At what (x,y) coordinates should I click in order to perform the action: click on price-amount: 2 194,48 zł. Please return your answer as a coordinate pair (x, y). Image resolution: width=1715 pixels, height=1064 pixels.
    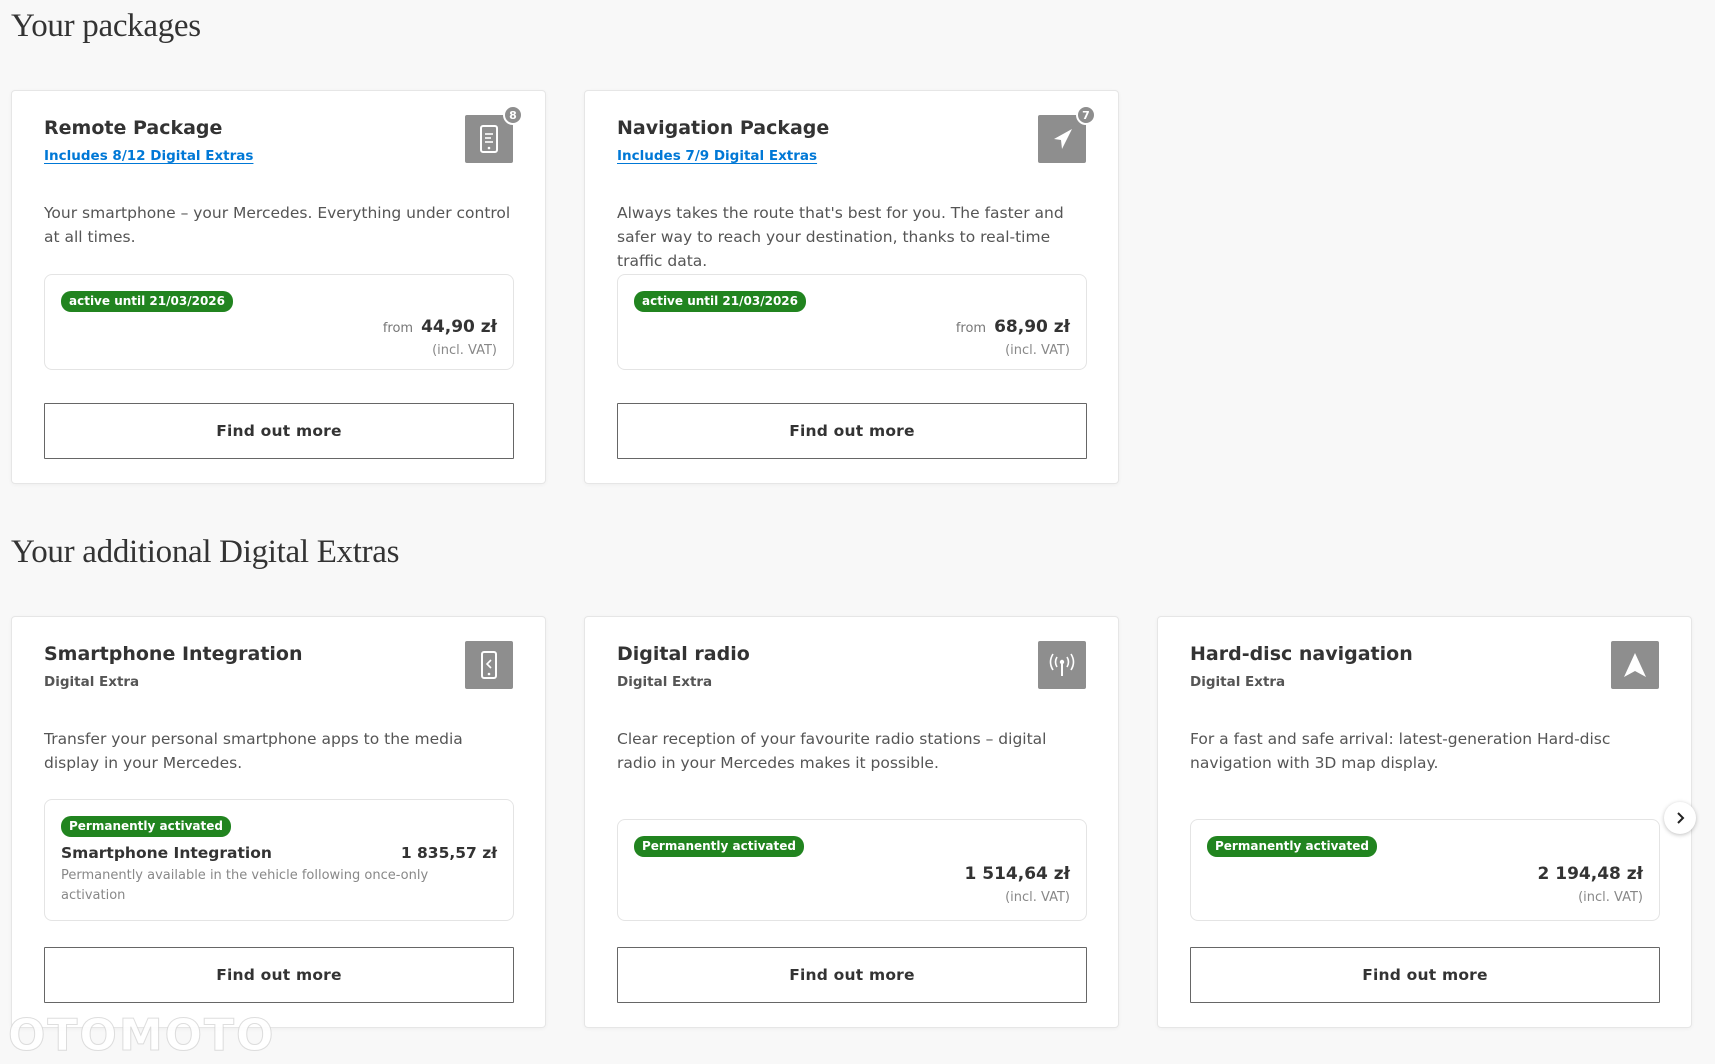
    Looking at the image, I should click on (1590, 874).